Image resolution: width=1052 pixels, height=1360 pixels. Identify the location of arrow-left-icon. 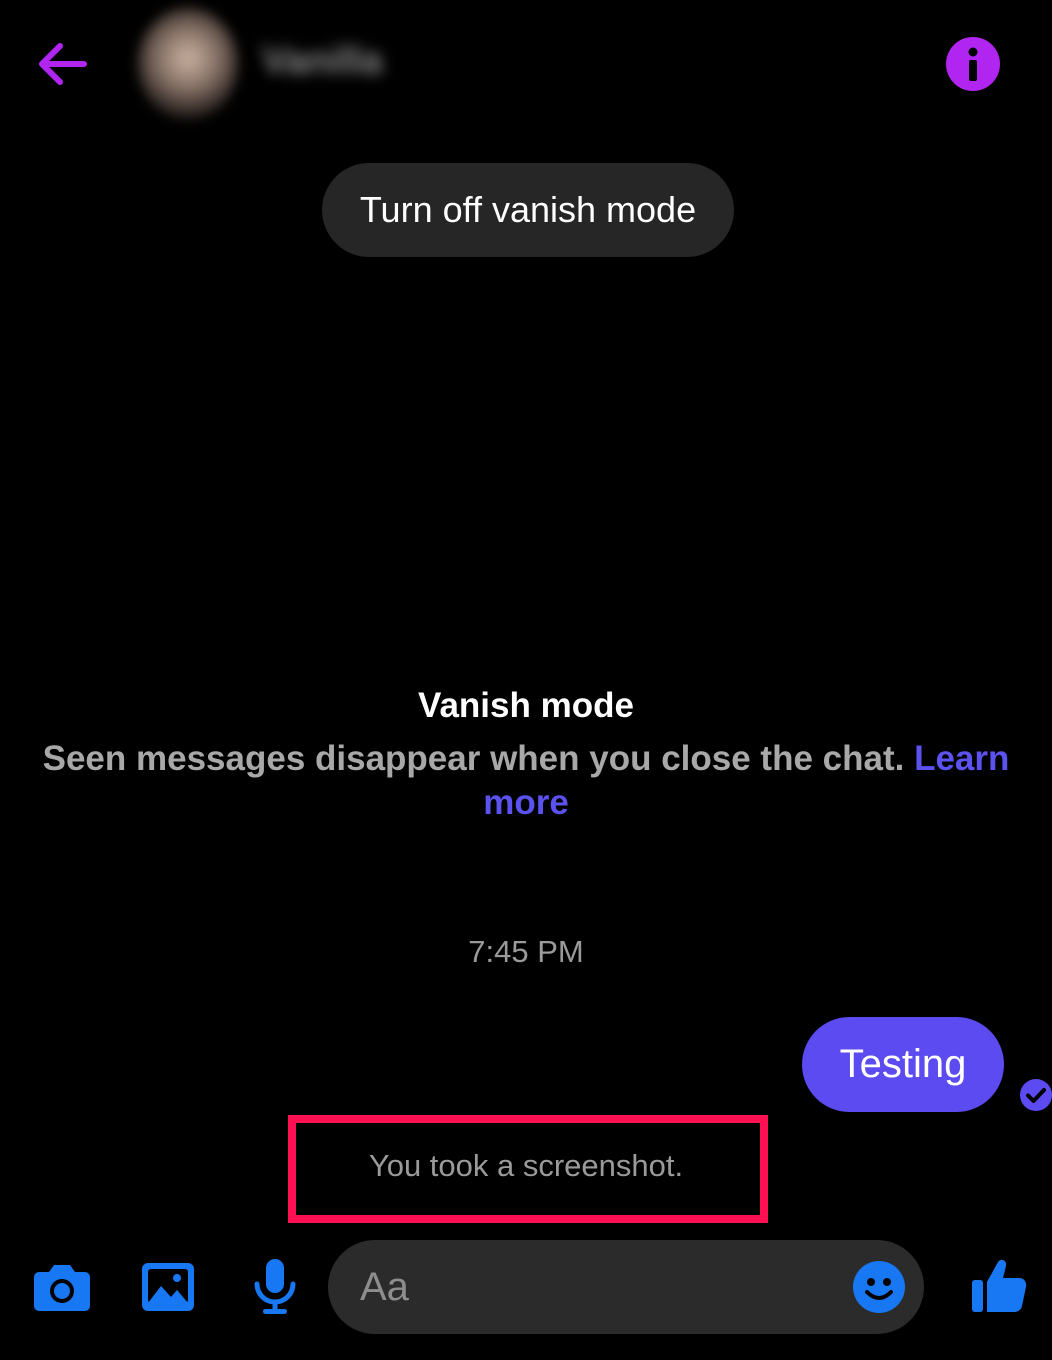
(63, 64).